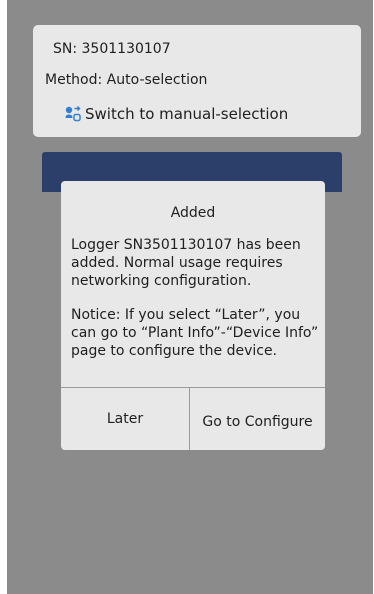  I want to click on switch-to-manual-label: Switch to manual-selection, so click(187, 114).